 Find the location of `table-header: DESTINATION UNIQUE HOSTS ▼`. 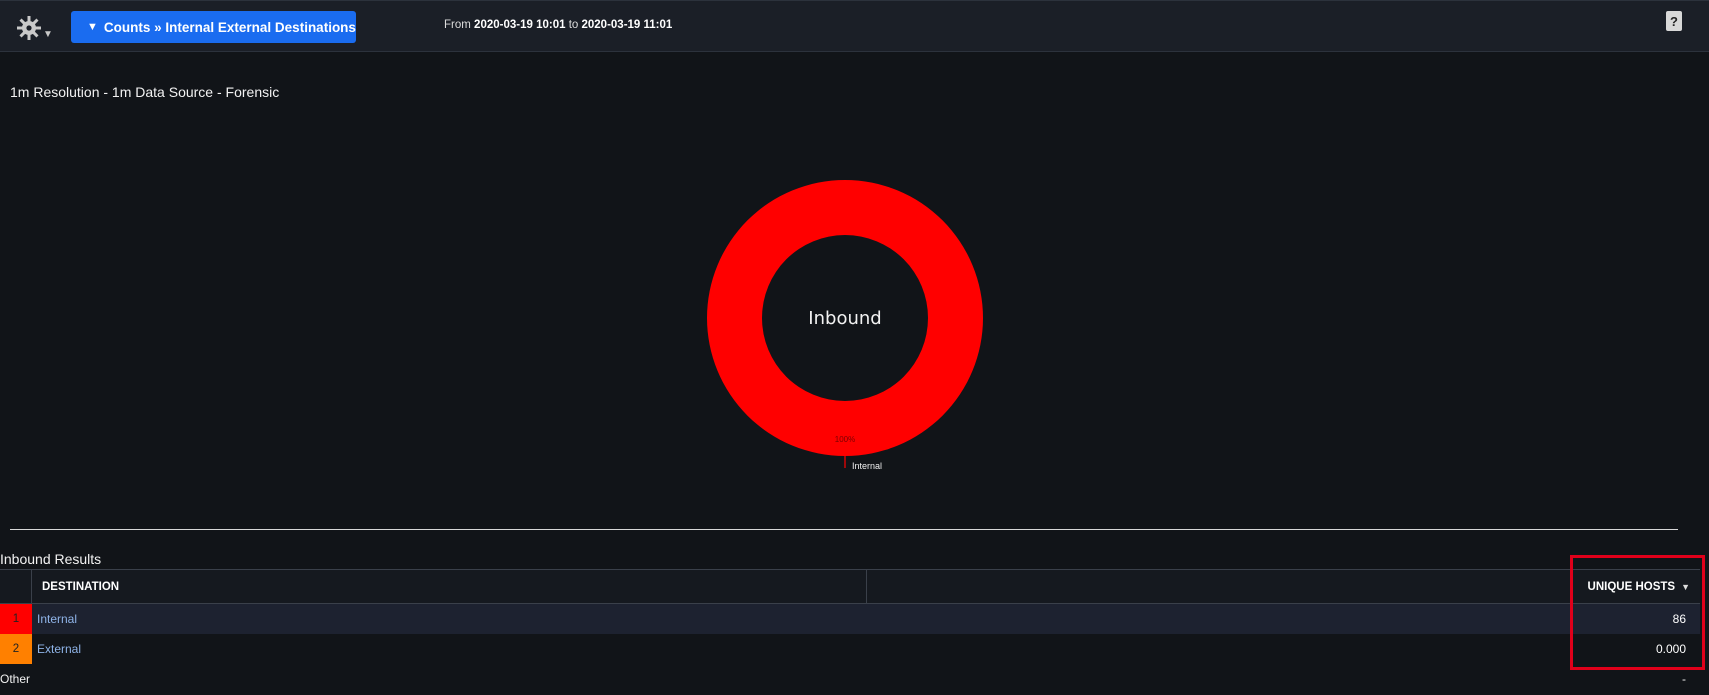

table-header: DESTINATION UNIQUE HOSTS ▼ is located at coordinates (850, 586).